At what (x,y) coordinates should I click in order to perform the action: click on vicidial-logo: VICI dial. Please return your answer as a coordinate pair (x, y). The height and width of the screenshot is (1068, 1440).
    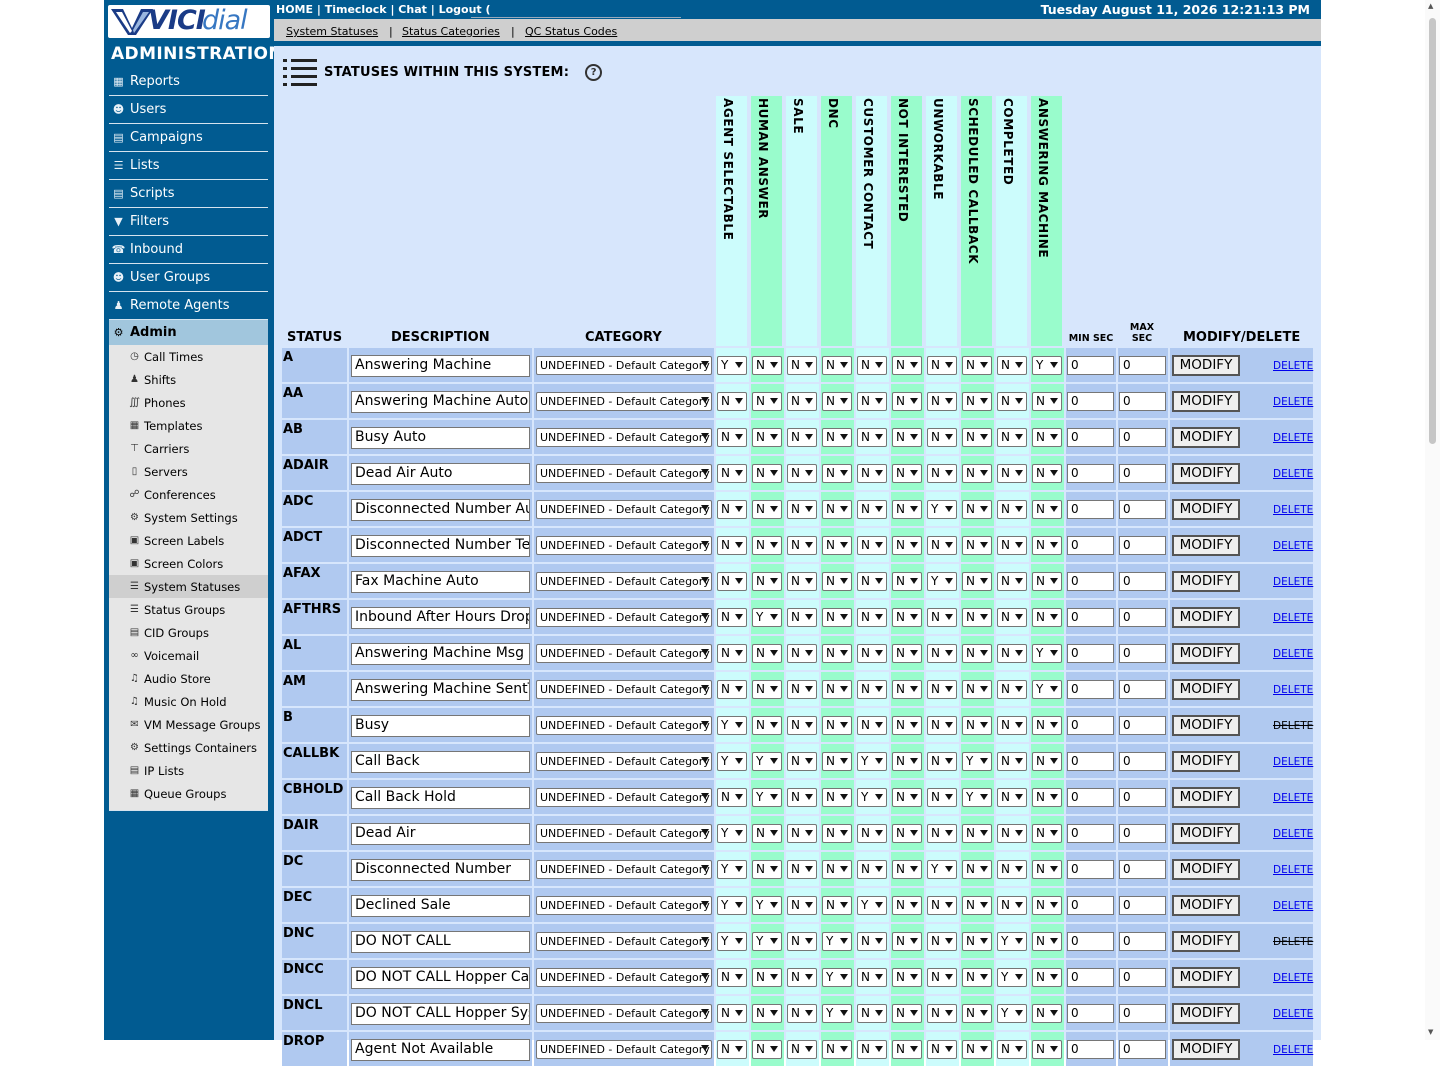
    Looking at the image, I should click on (189, 21).